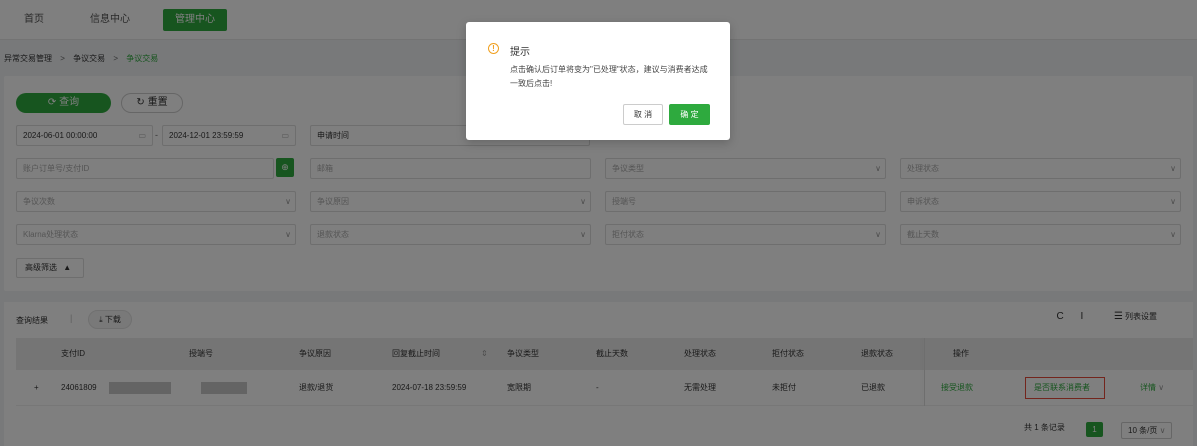  Describe the element at coordinates (609, 76) in the screenshot. I see `dialog-message: 点击确认后订单将变为"已处理"状态，建议与消费者达成一致后点击!` at that location.